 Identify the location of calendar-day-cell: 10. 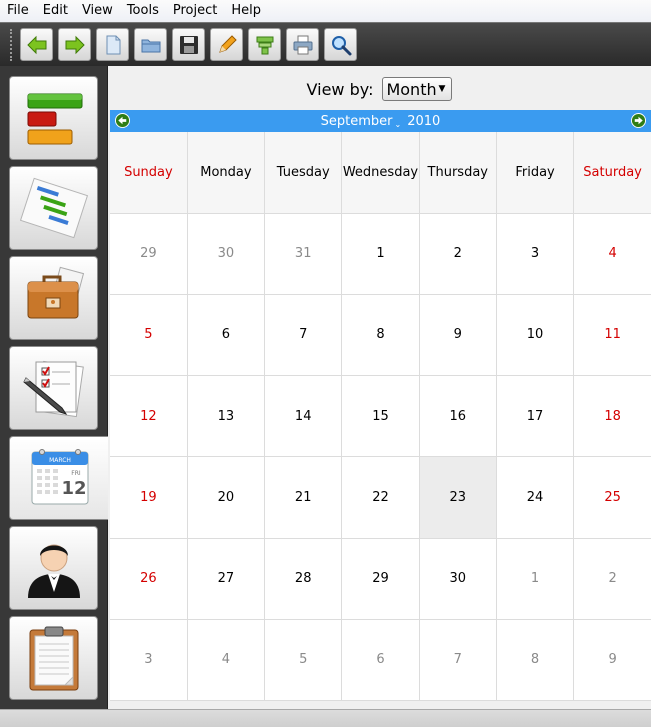
(535, 335).